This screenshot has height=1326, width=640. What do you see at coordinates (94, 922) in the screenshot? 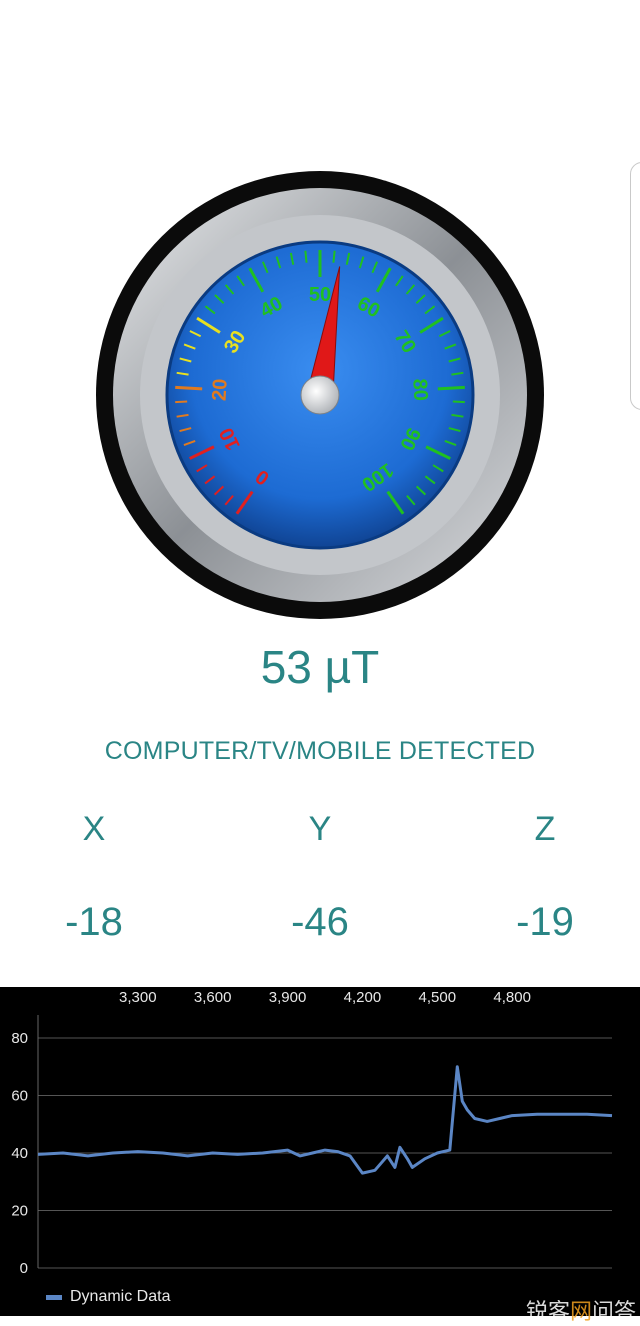
I see `x-axis-value: -18` at bounding box center [94, 922].